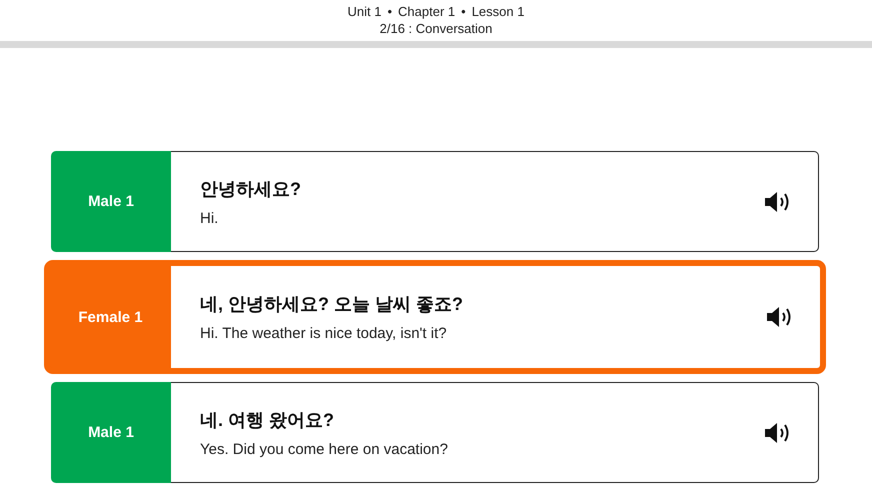  Describe the element at coordinates (267, 420) in the screenshot. I see `korean-line: 네. 여행 왔어요?` at that location.